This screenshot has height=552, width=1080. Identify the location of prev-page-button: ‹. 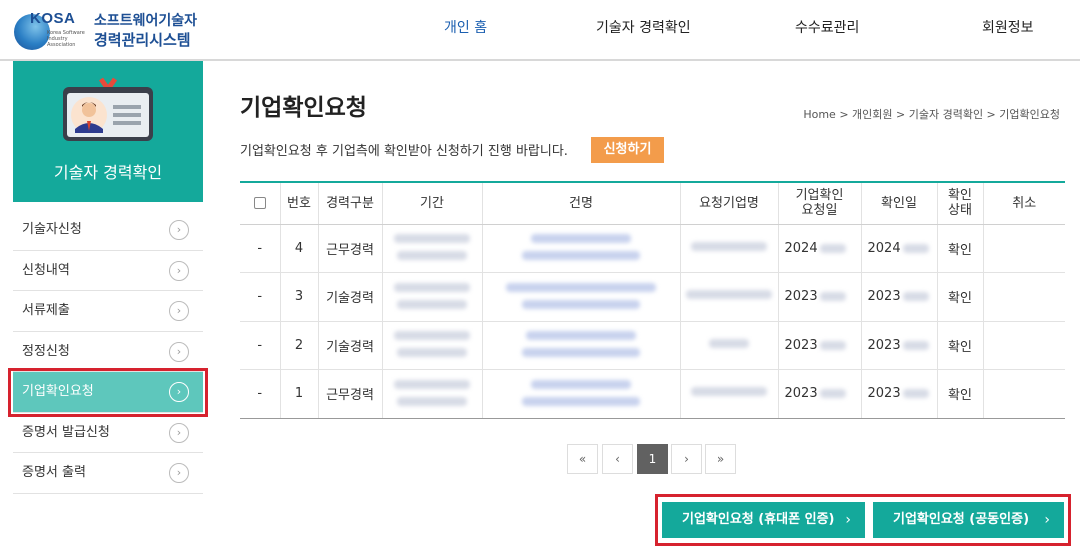
(617, 459).